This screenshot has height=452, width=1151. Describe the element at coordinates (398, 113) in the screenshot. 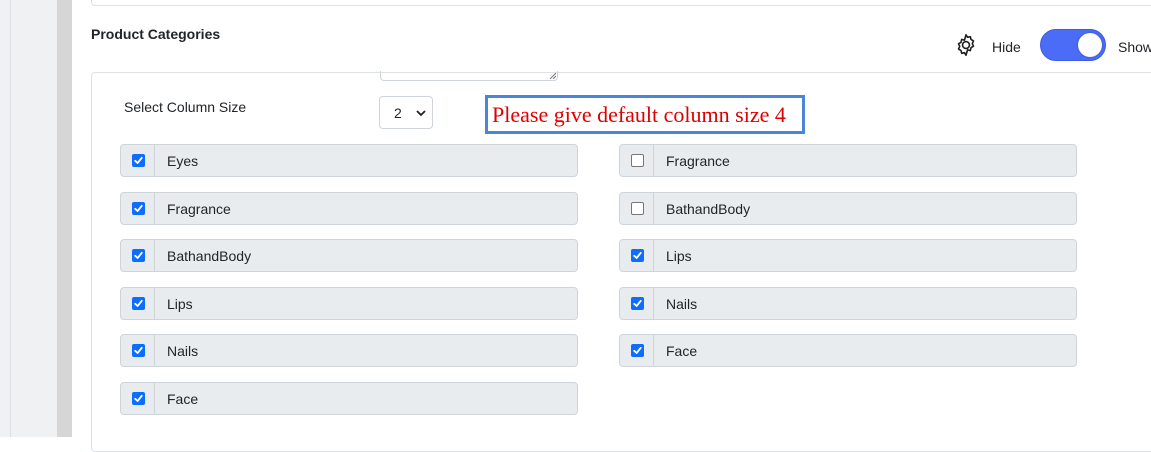

I see `column-size-value: 2` at that location.